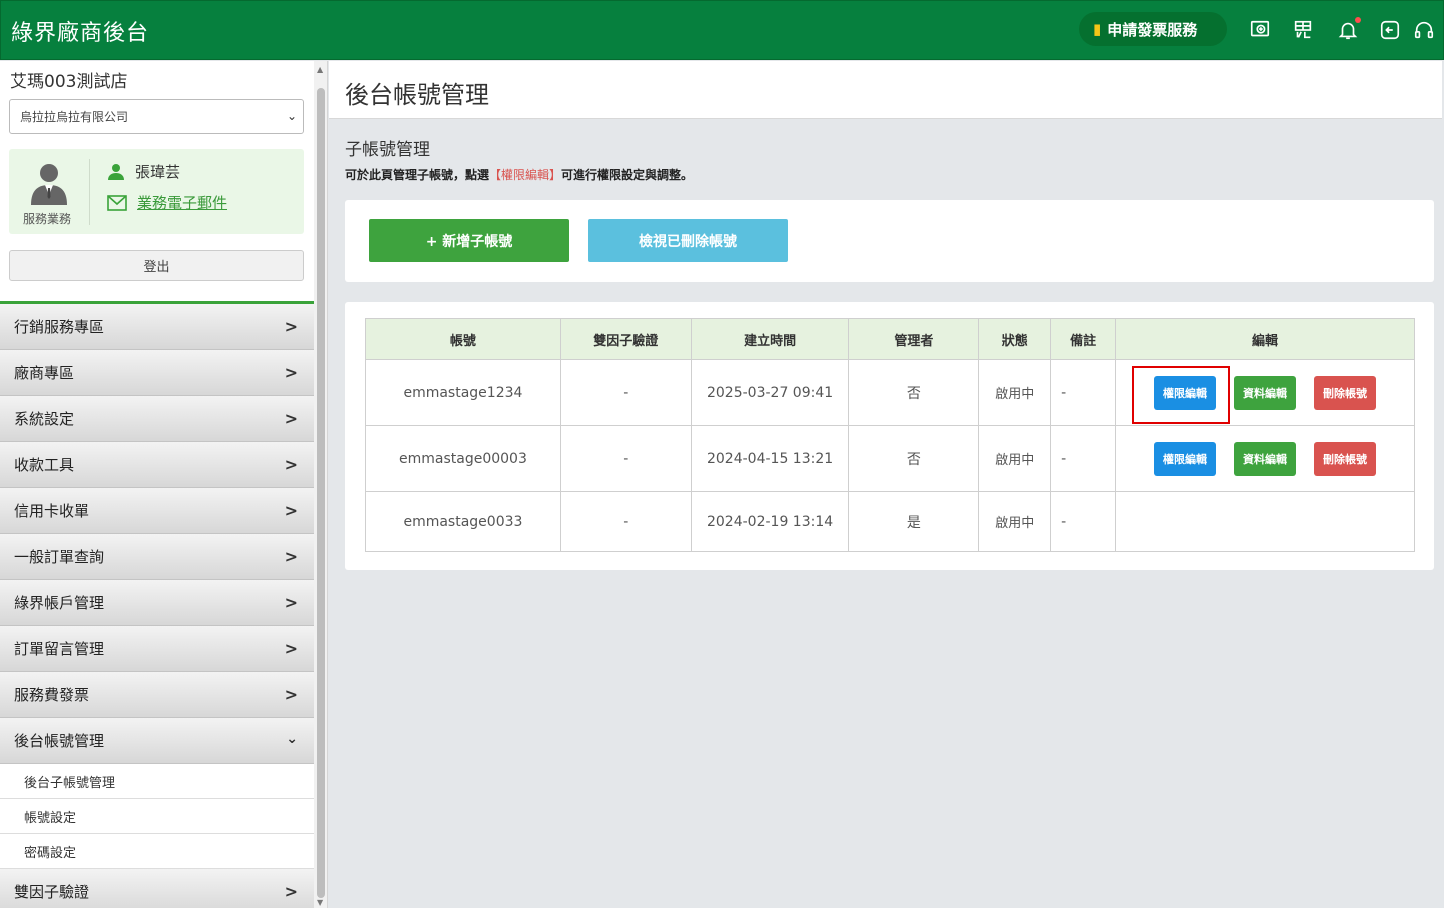 This screenshot has width=1444, height=908. What do you see at coordinates (889, 241) in the screenshot?
I see `actions-card: + 新增子帳號 檢視已刪除帳號` at bounding box center [889, 241].